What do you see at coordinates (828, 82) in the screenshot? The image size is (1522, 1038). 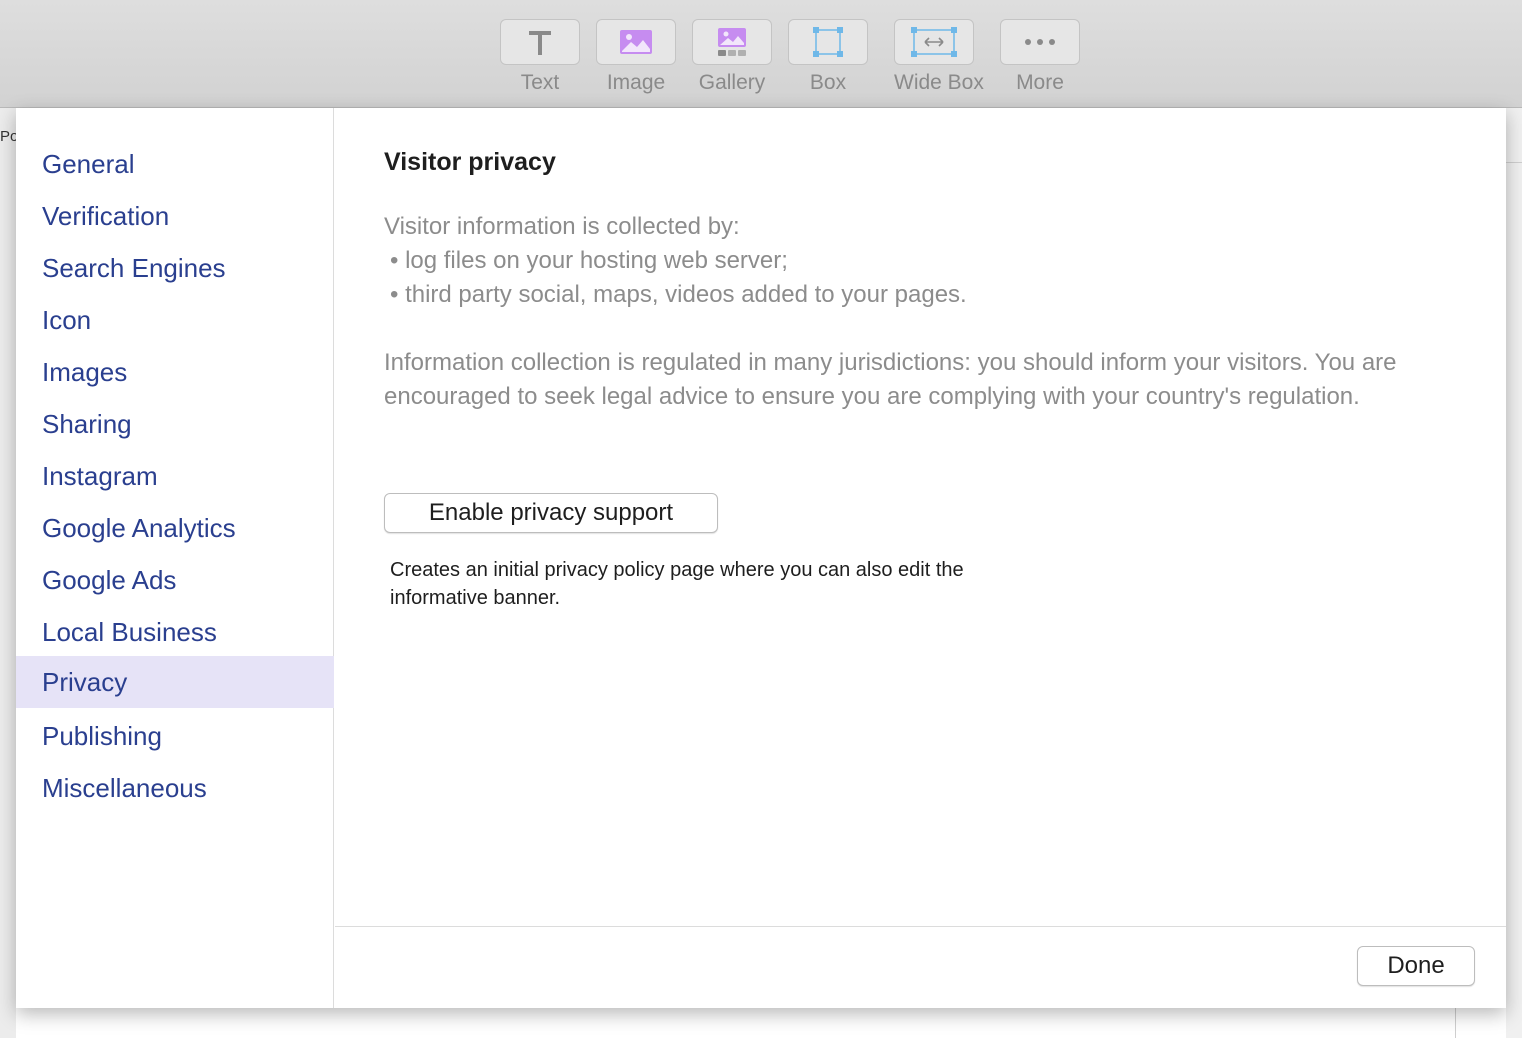 I see `toolbar-item-label: Box` at bounding box center [828, 82].